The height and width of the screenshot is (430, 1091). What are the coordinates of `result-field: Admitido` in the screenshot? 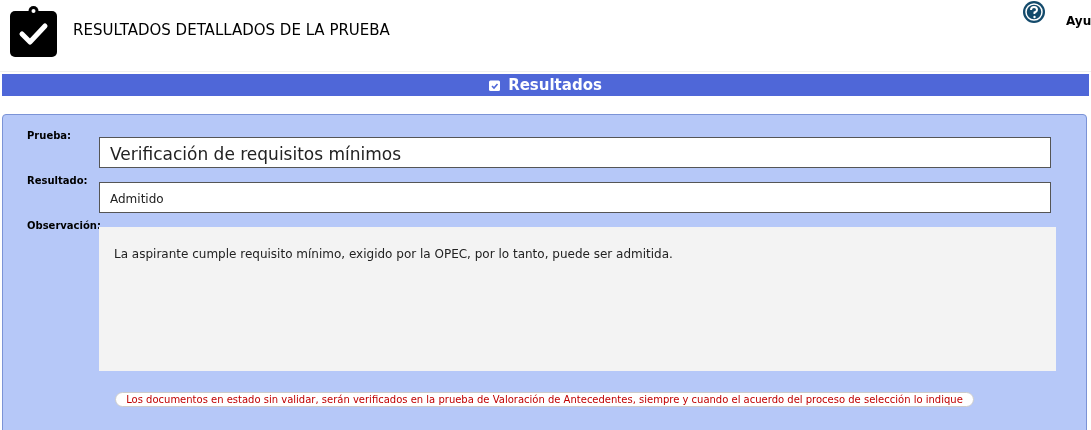 It's located at (575, 197).